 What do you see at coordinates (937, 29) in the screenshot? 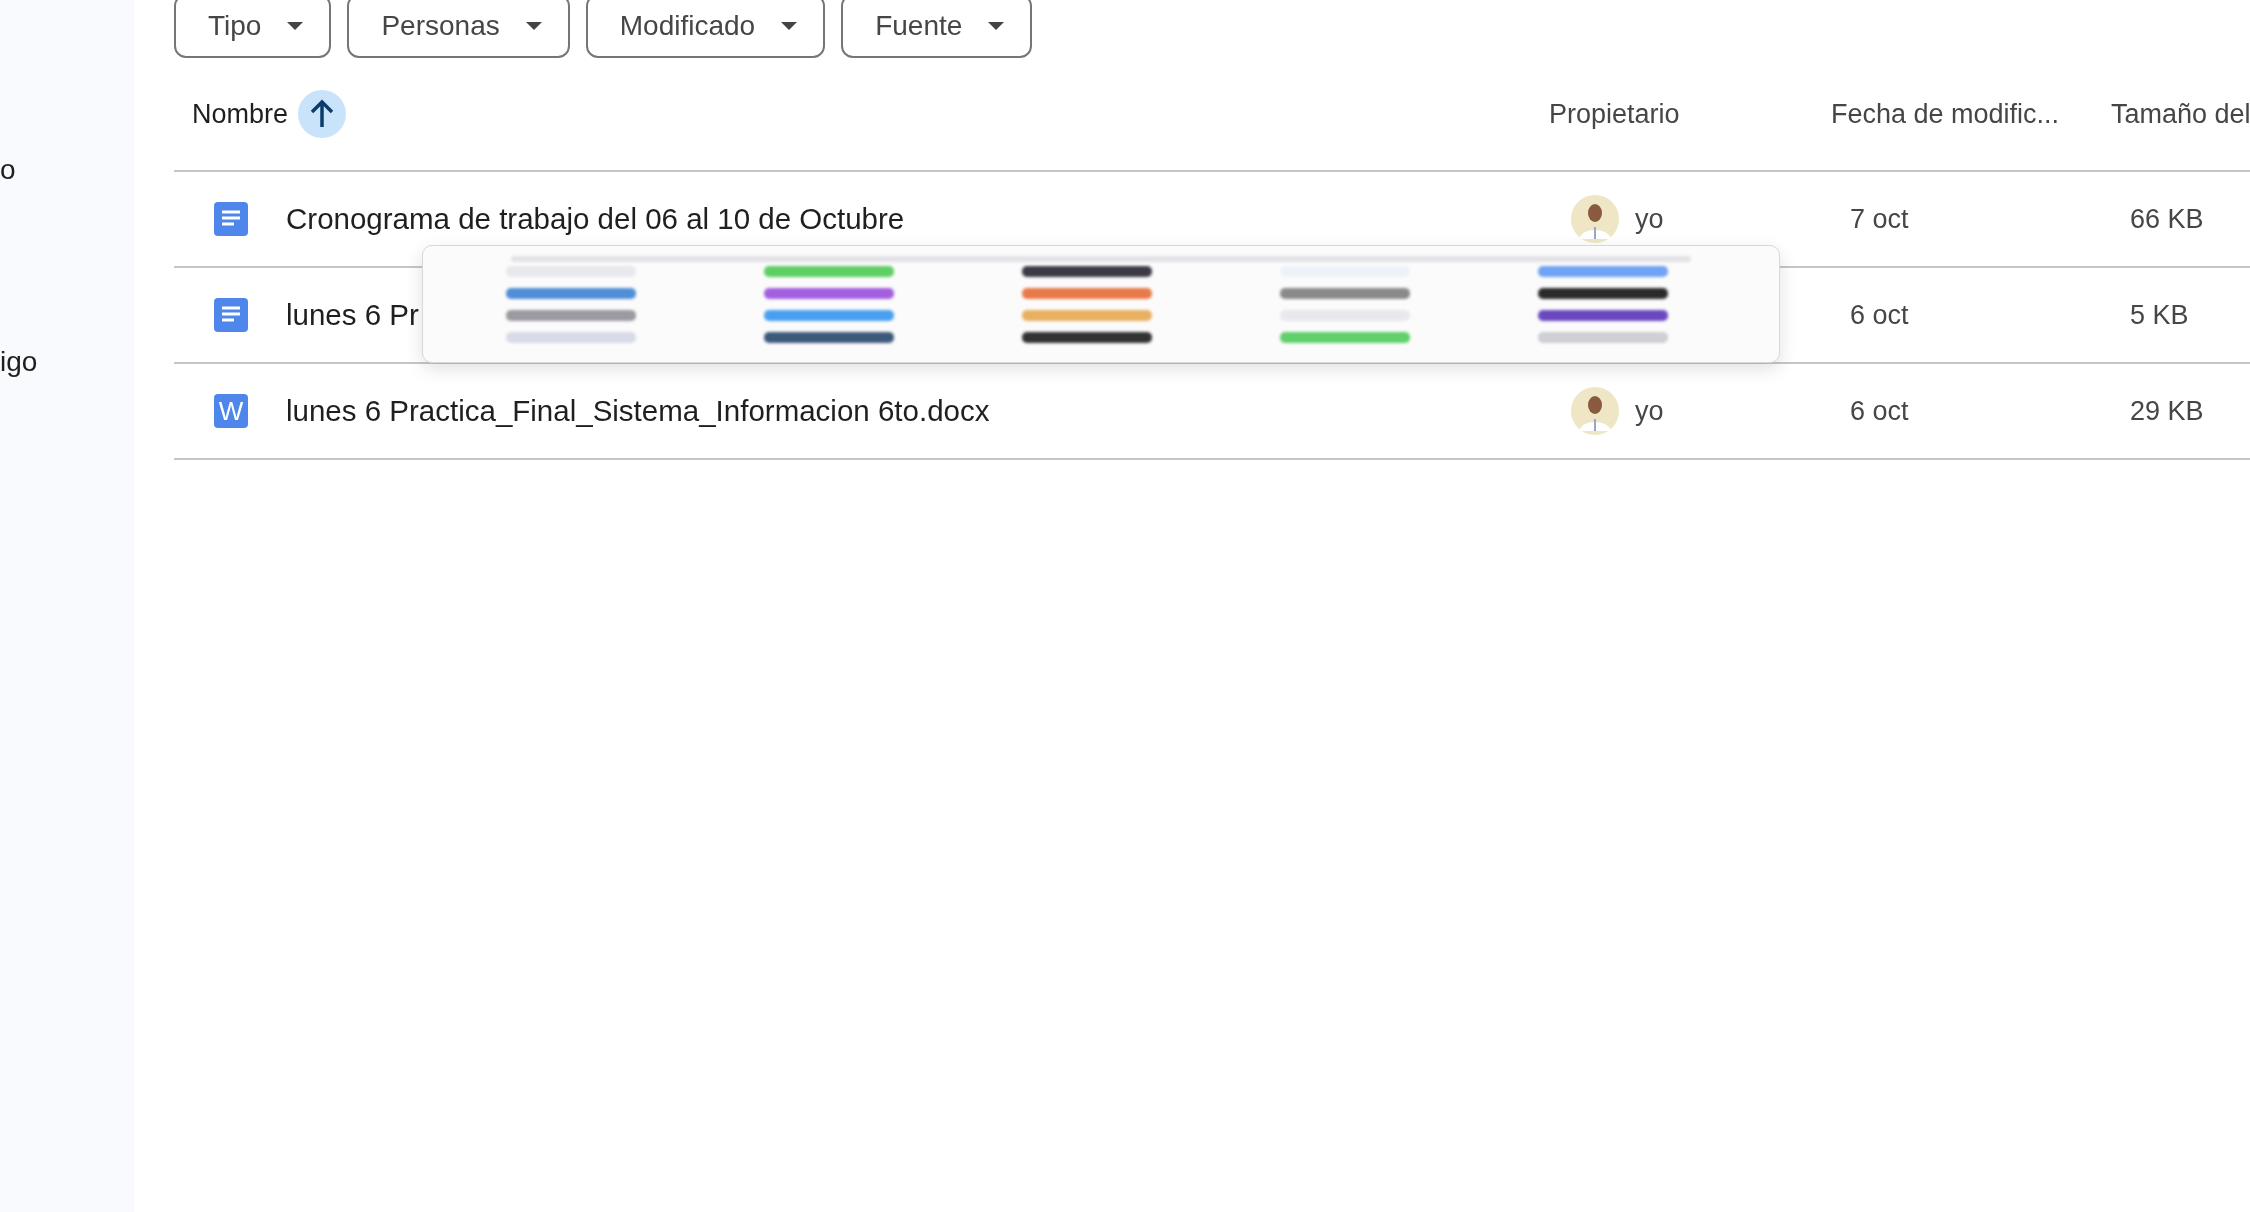
I see `filter-chip: Fuente` at bounding box center [937, 29].